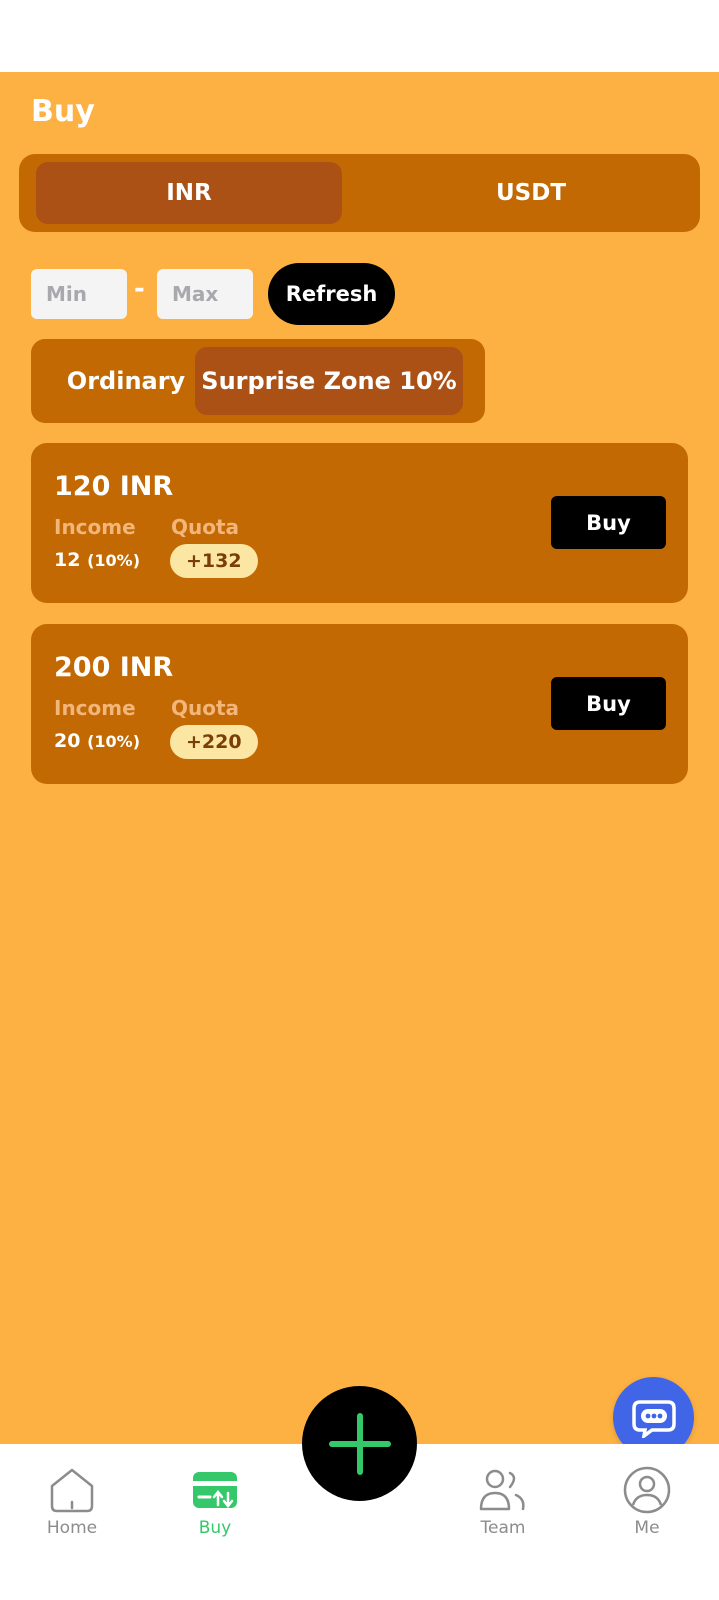  I want to click on plus-icon, so click(359, 1443).